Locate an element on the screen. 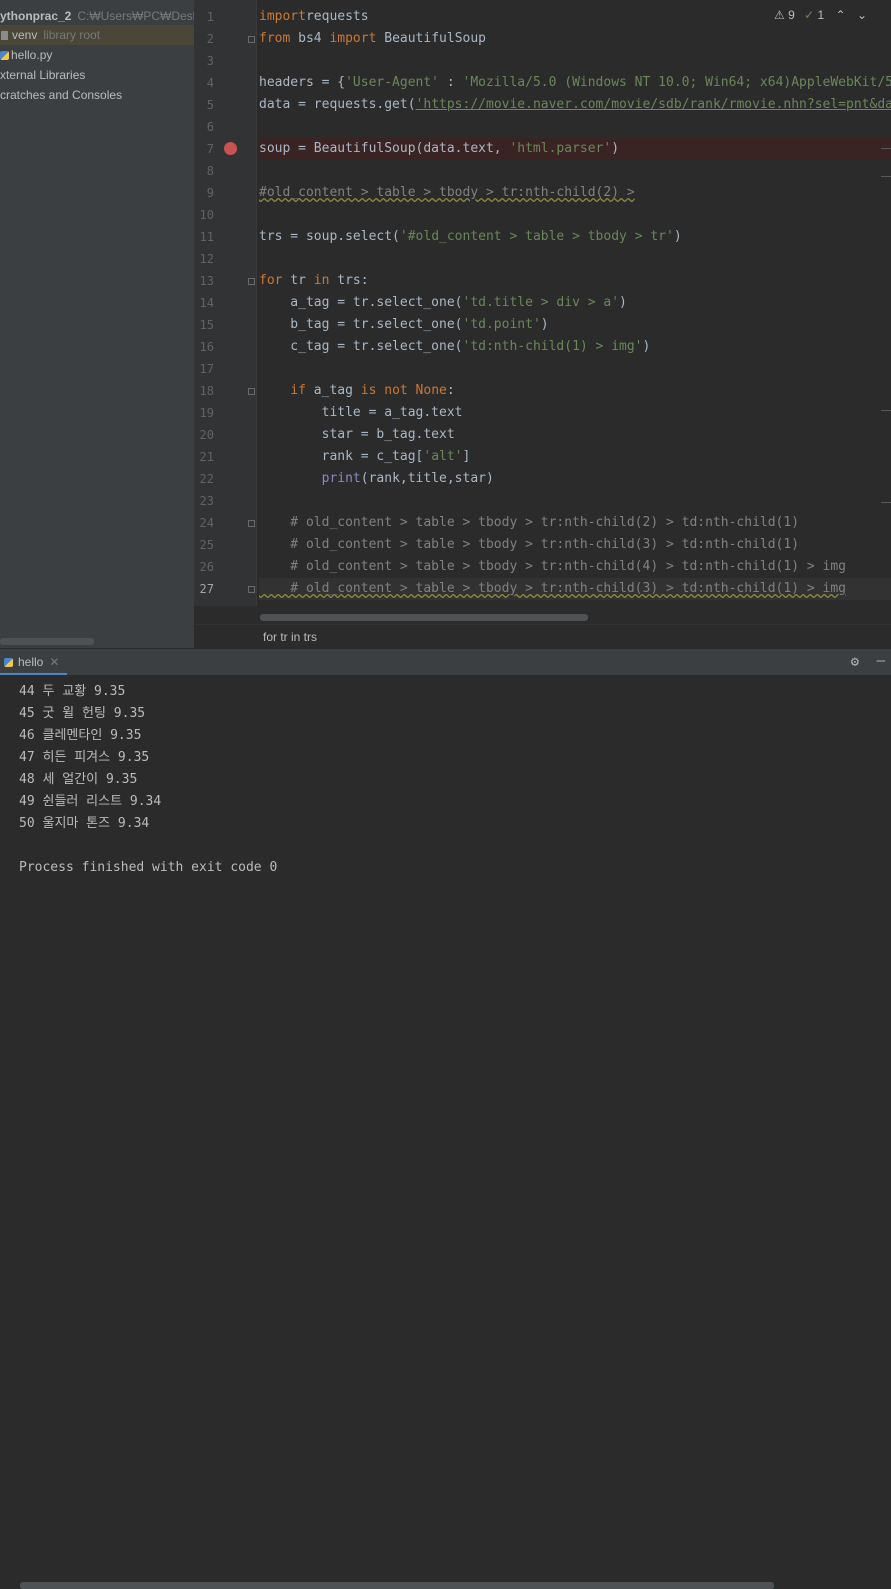 Image resolution: width=891 pixels, height=1589 pixels. line-number: 10 is located at coordinates (204, 215).